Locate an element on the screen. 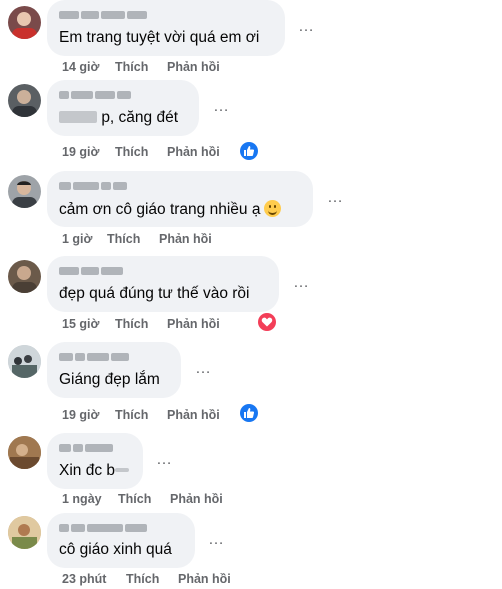  comment-text-visible: cảm ơn cô giáo trang nhiều ạ is located at coordinates (160, 209).